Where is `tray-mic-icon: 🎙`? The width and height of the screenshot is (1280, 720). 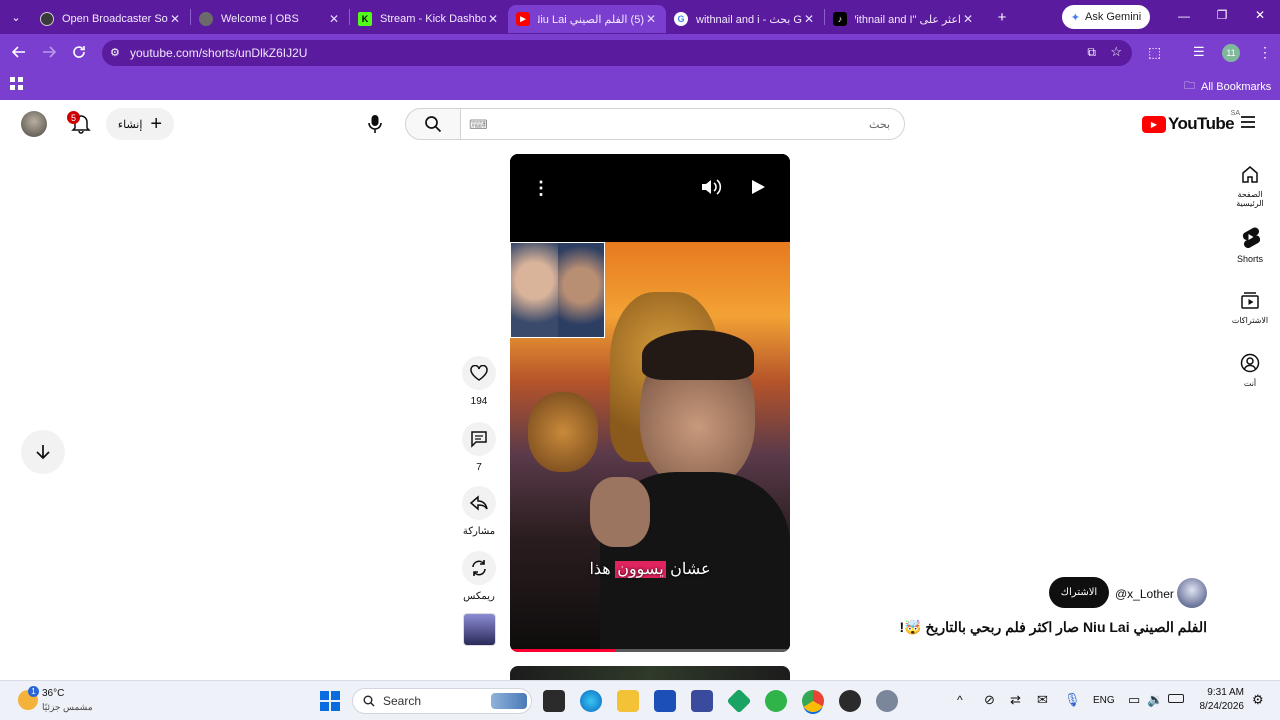 tray-mic-icon: 🎙 is located at coordinates (1072, 700).